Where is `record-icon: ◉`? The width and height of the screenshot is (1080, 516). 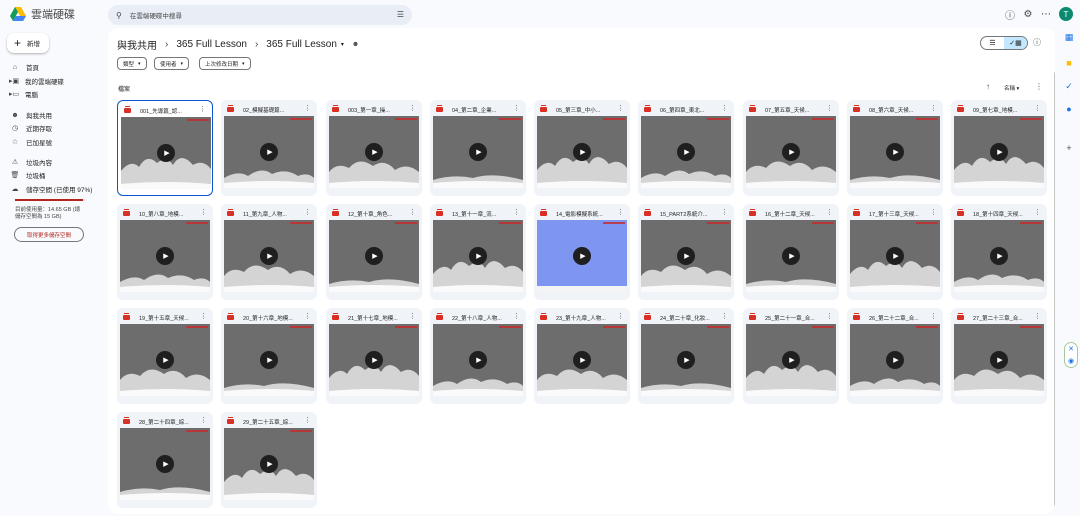
record-icon: ◉ is located at coordinates (1071, 361).